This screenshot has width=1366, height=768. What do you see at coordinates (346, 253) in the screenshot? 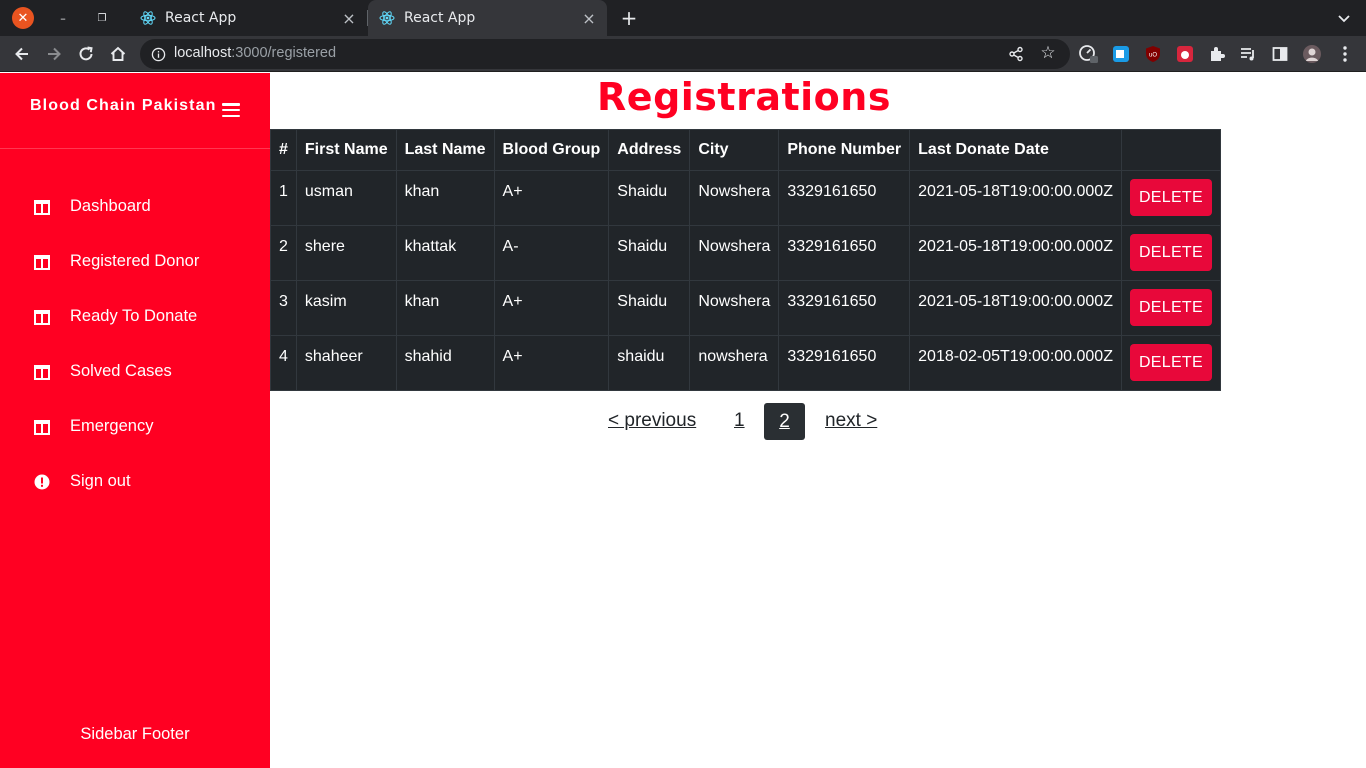
I see `table-cell: shere` at bounding box center [346, 253].